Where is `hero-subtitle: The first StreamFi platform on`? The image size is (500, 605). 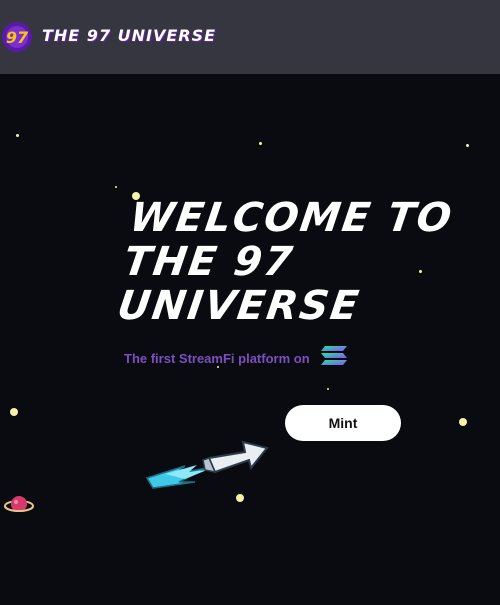
hero-subtitle: The first StreamFi platform on is located at coordinates (217, 358).